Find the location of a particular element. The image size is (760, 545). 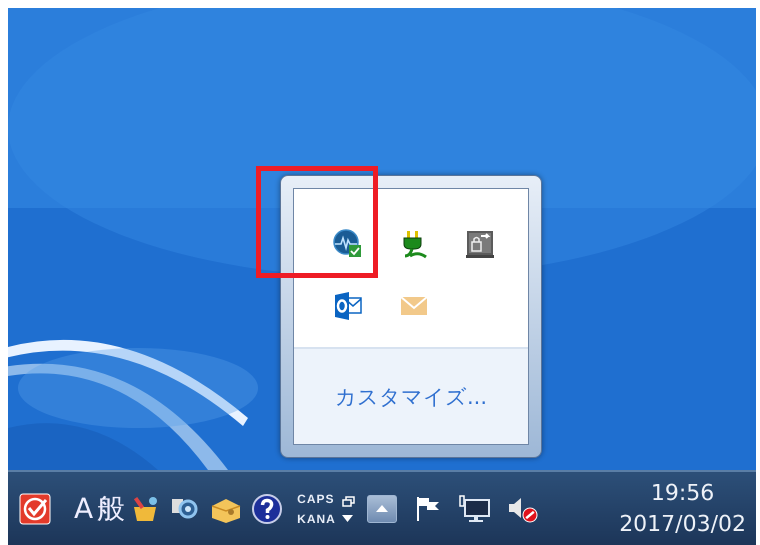

show-hidden-icons-button is located at coordinates (381, 508).